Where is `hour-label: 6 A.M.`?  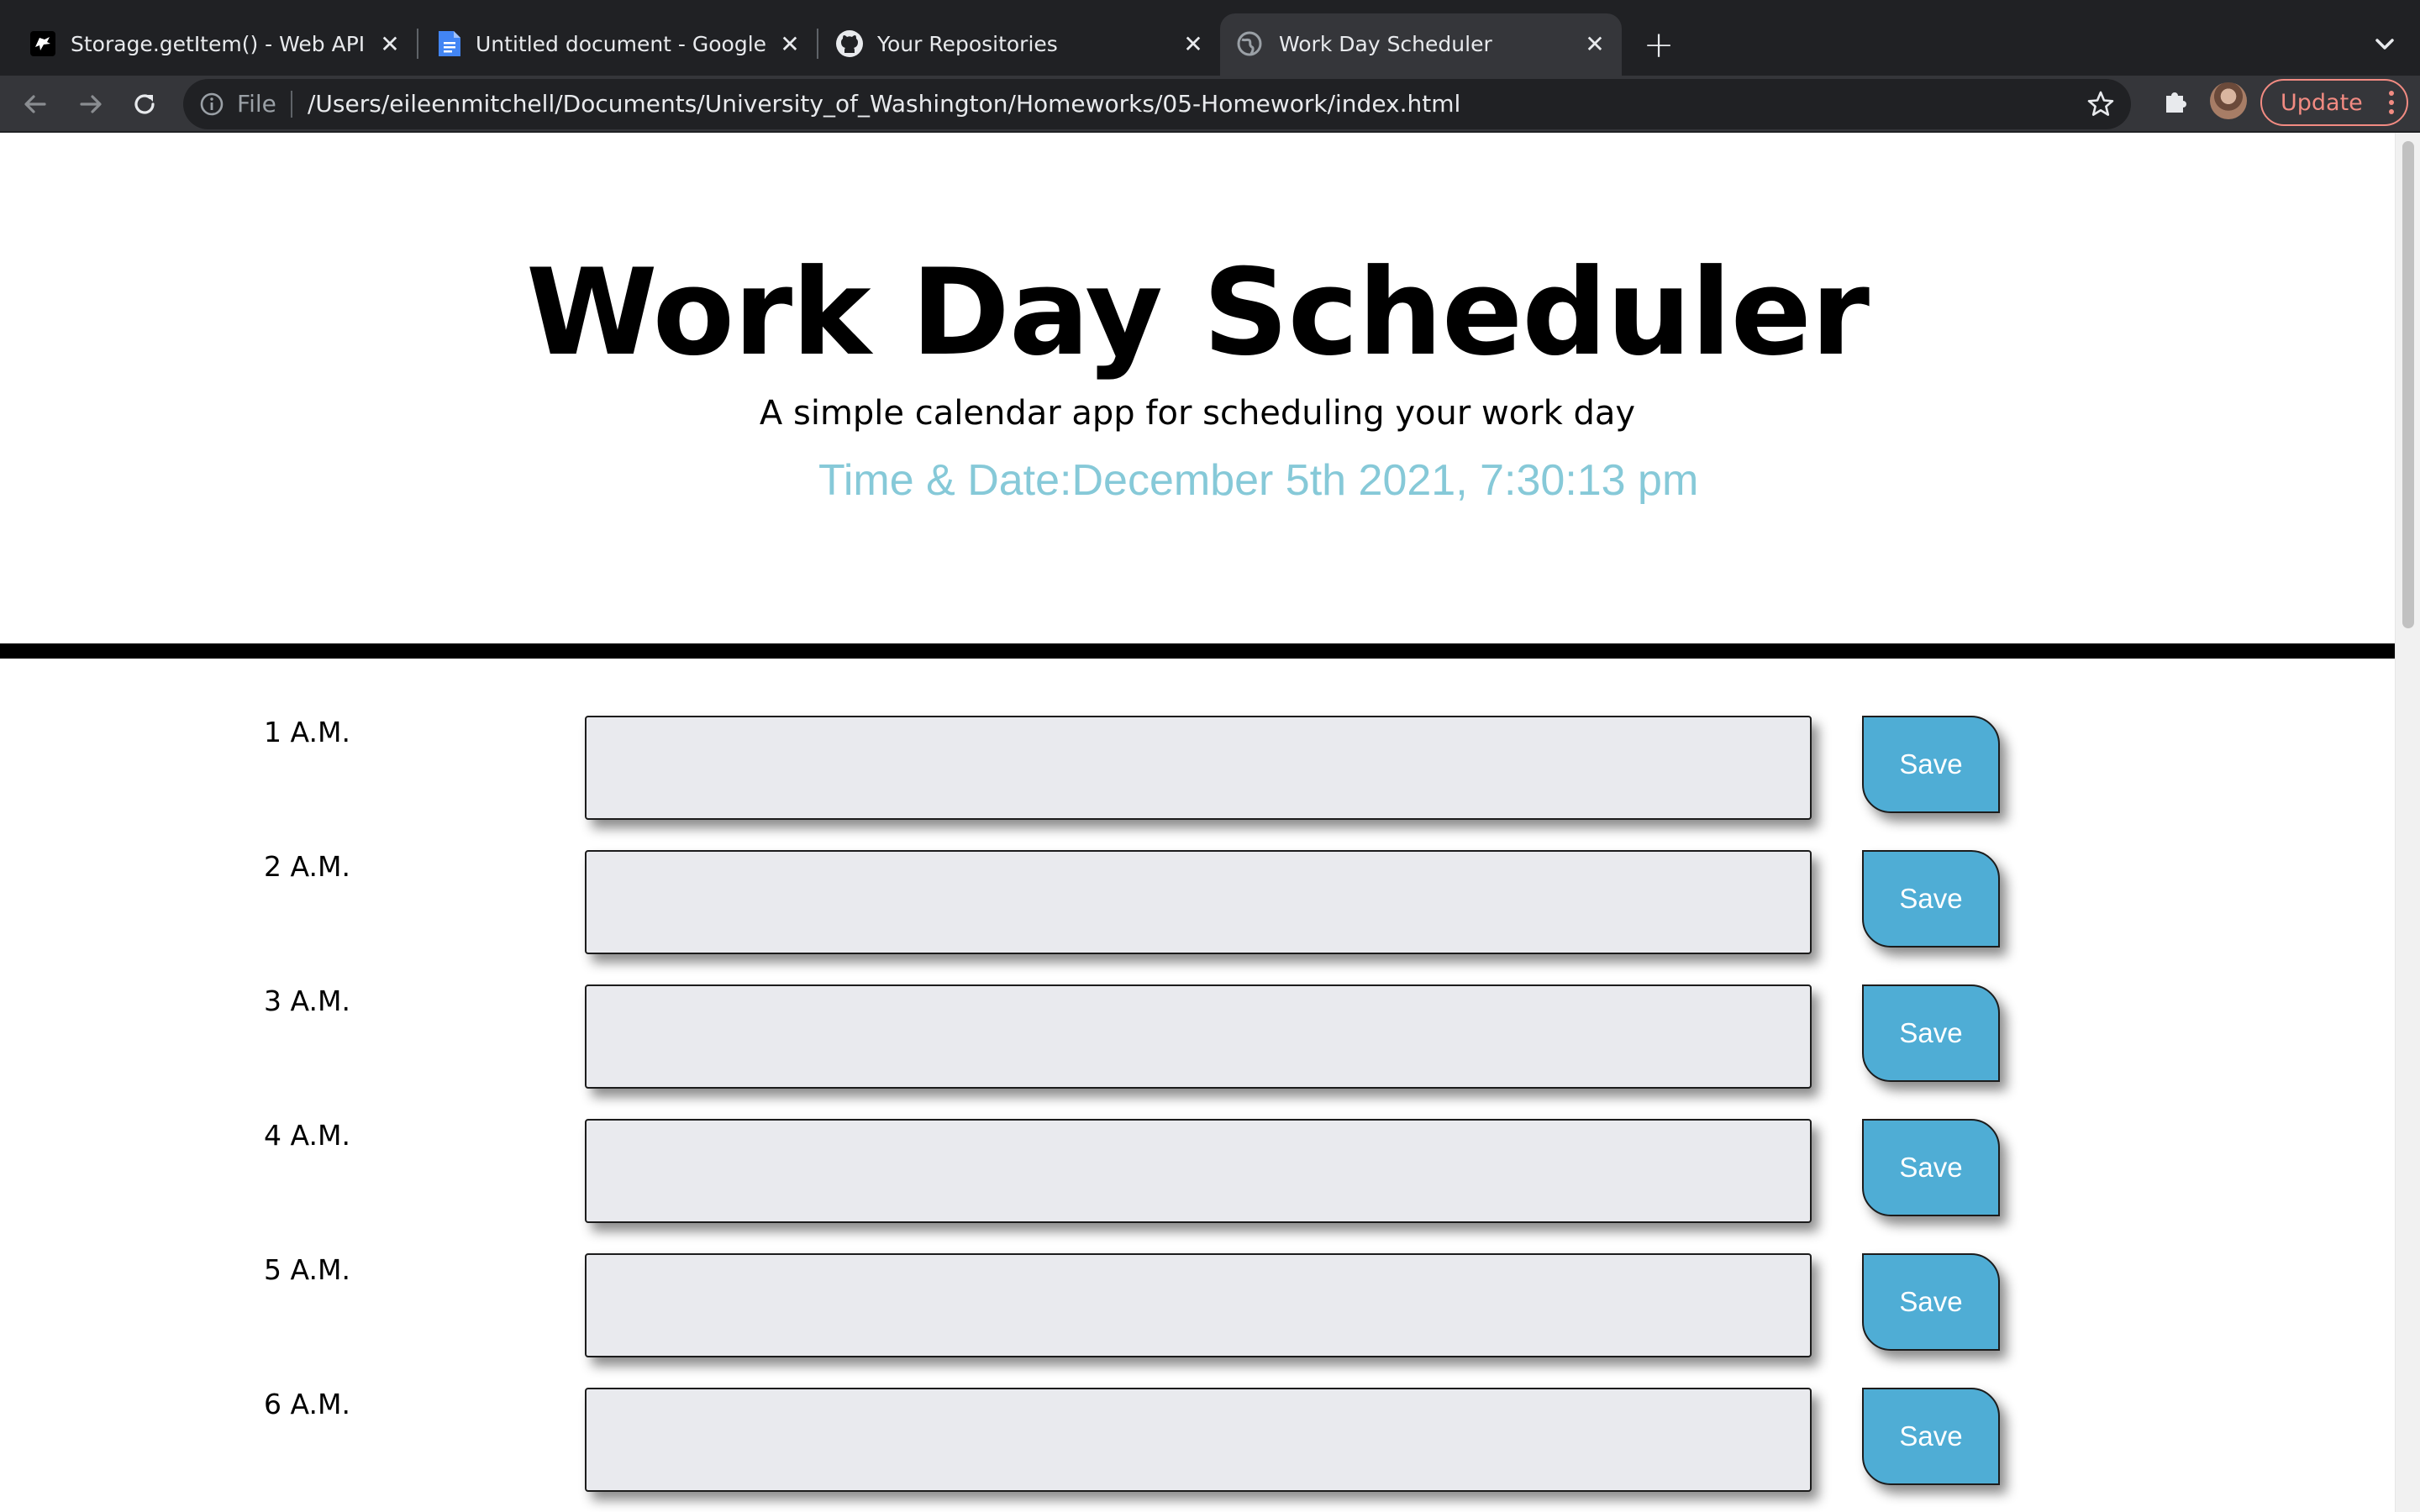 hour-label: 6 A.M. is located at coordinates (307, 1404).